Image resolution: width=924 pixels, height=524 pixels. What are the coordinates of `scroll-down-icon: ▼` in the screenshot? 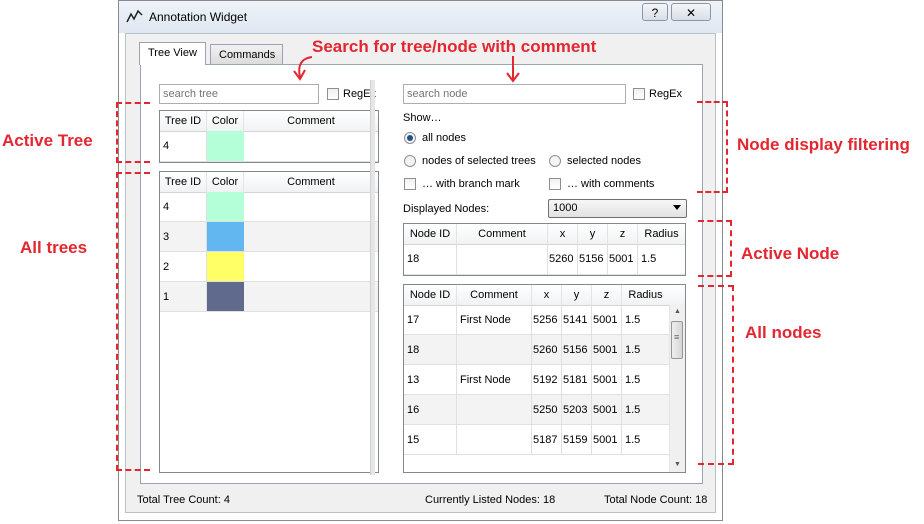 It's located at (677, 465).